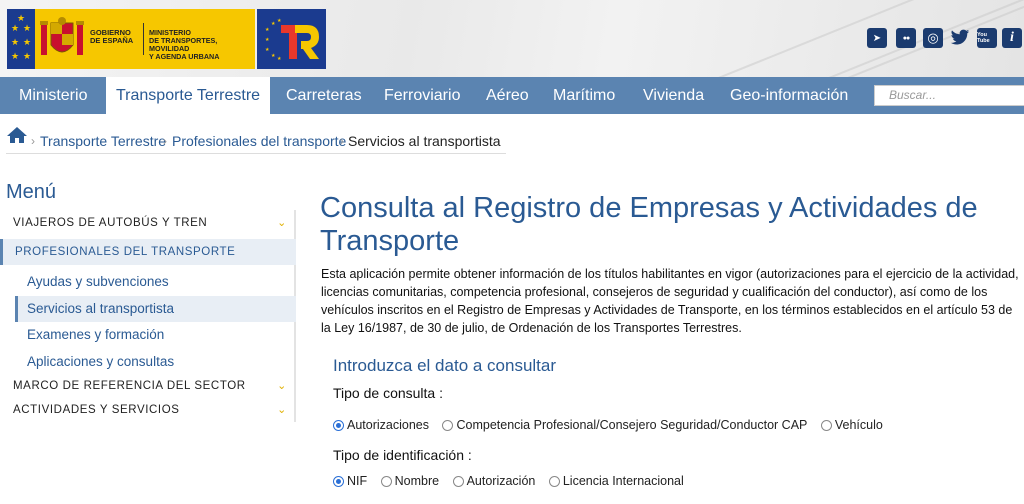  Describe the element at coordinates (103, 141) in the screenshot. I see `breadcrumb-transporte-terrestre: Transporte Terrestre` at that location.